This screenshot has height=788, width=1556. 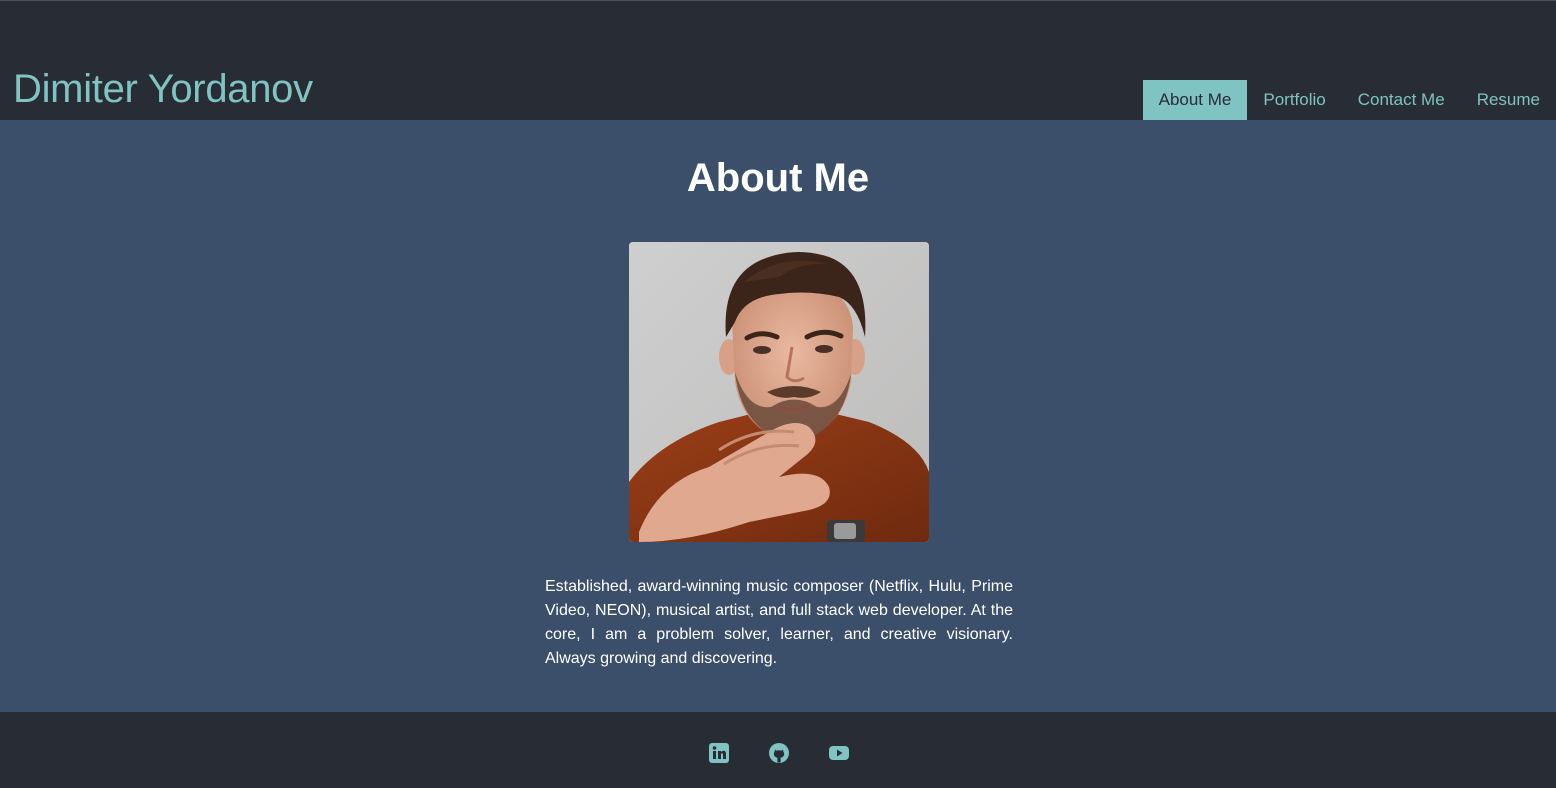 I want to click on main-nav: About Me Portfolio Contact Me Resume, so click(x=1349, y=100).